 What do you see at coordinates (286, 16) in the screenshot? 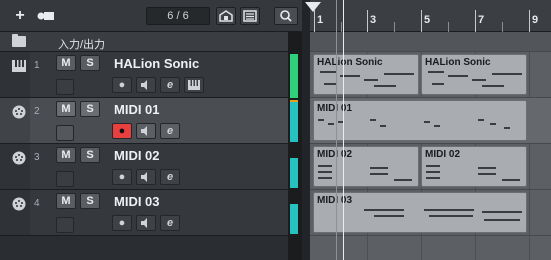
I see `search-button` at bounding box center [286, 16].